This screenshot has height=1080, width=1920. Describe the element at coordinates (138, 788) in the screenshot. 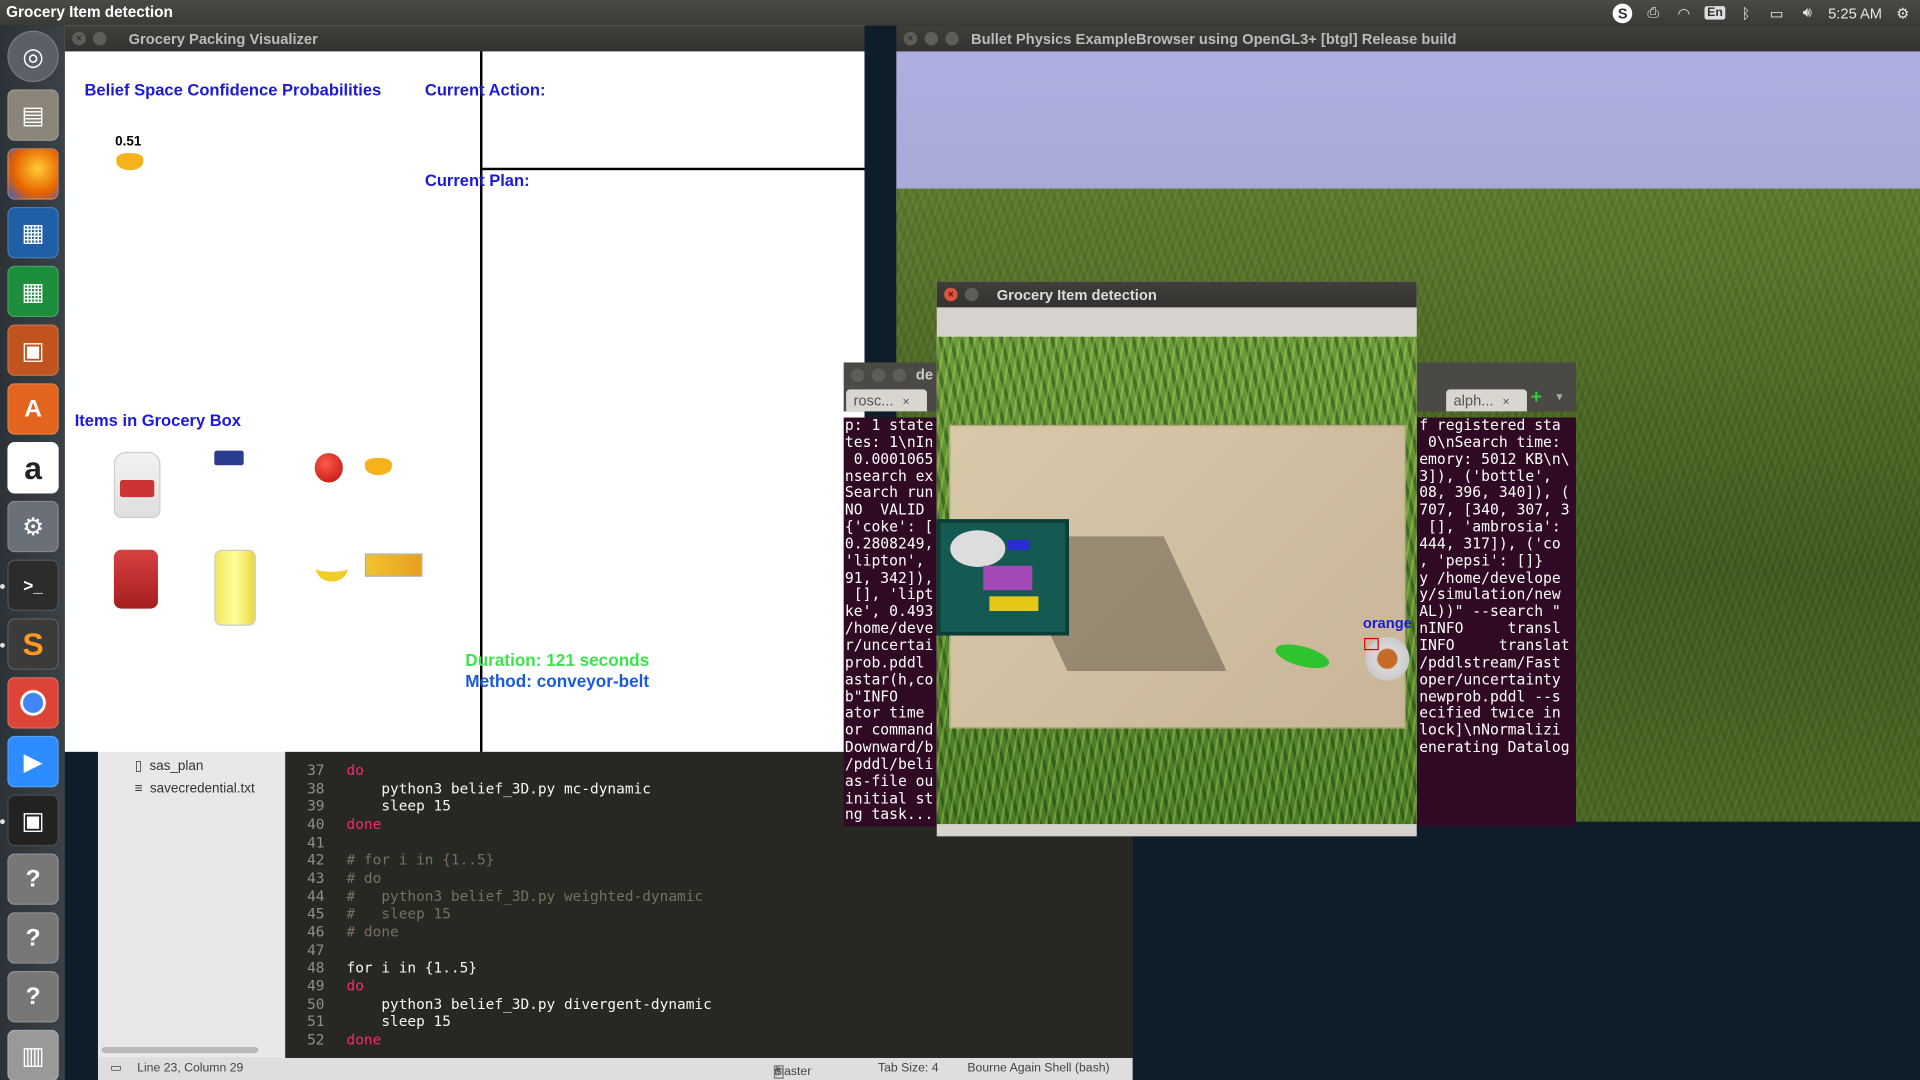

I see `file-icon: ≡` at that location.